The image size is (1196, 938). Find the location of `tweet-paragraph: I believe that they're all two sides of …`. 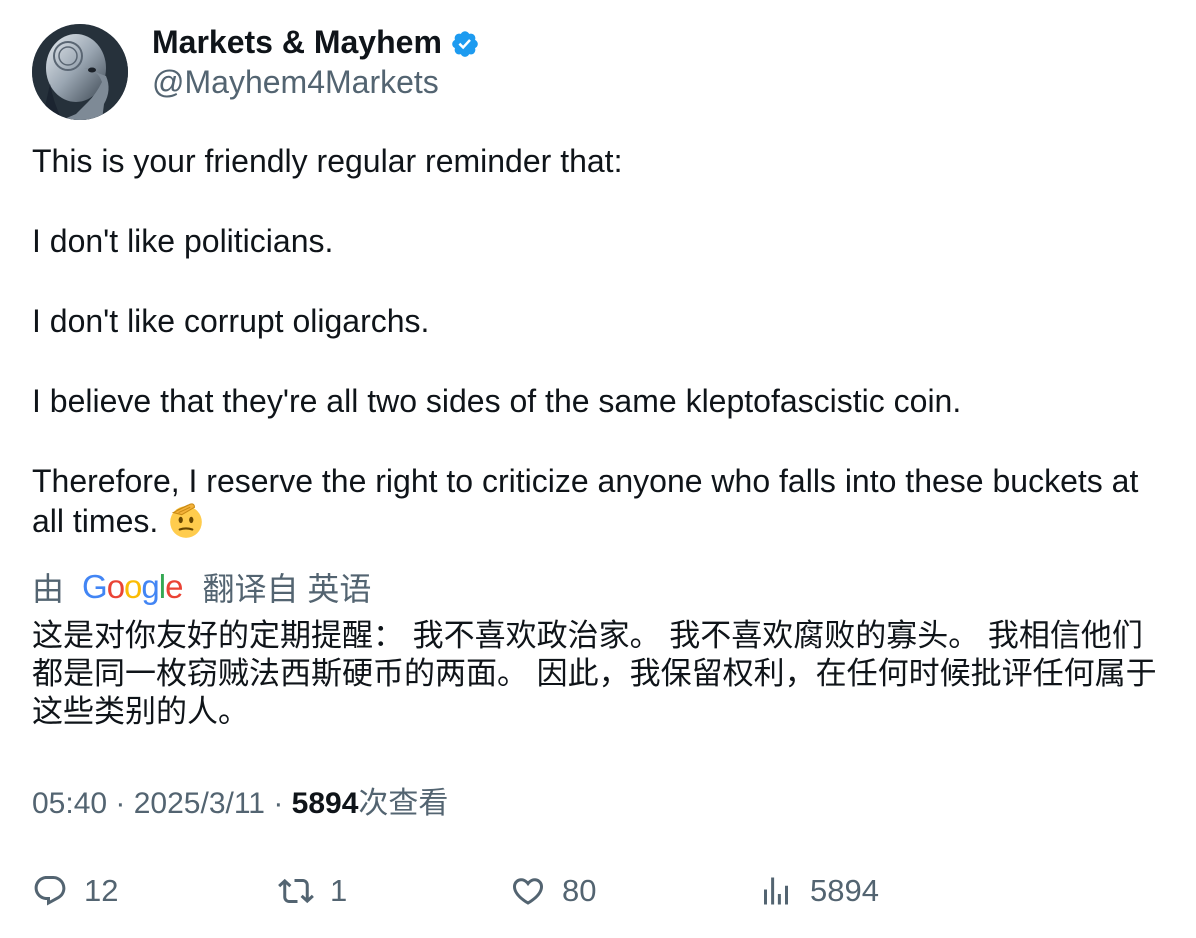

tweet-paragraph: I believe that they're all two sides of … is located at coordinates (497, 401).